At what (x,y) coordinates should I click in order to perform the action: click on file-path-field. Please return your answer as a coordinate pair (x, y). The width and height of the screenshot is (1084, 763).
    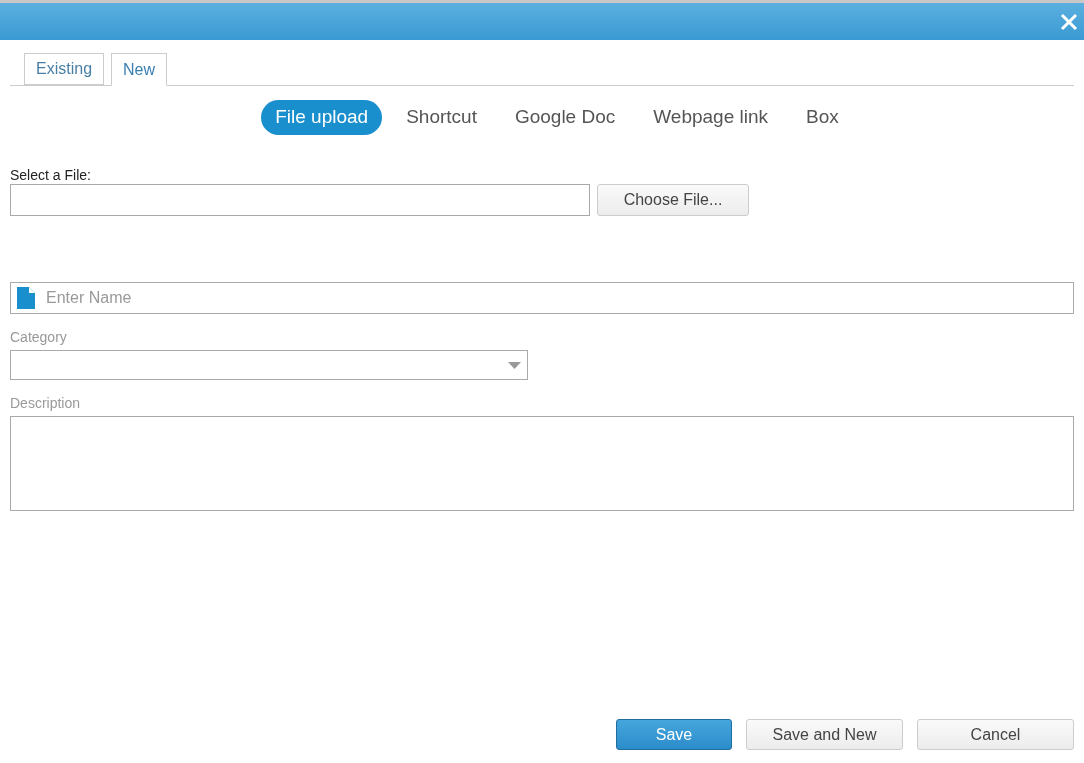
    Looking at the image, I should click on (300, 200).